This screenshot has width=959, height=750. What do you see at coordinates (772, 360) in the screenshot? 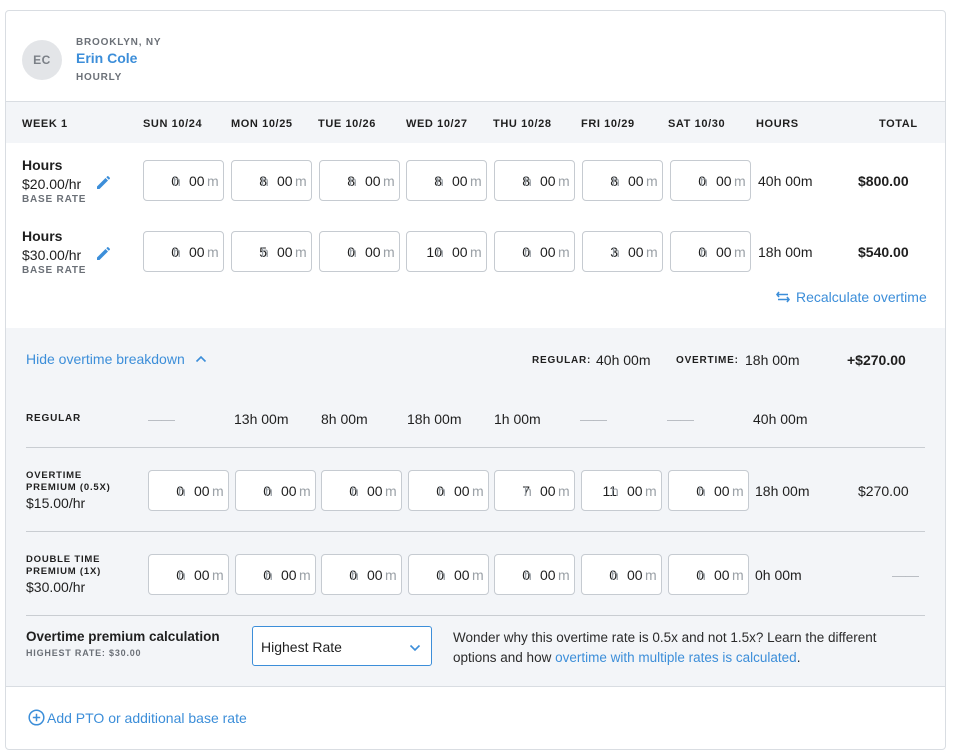
I see `overtime-summary-value: 18h 00m` at bounding box center [772, 360].